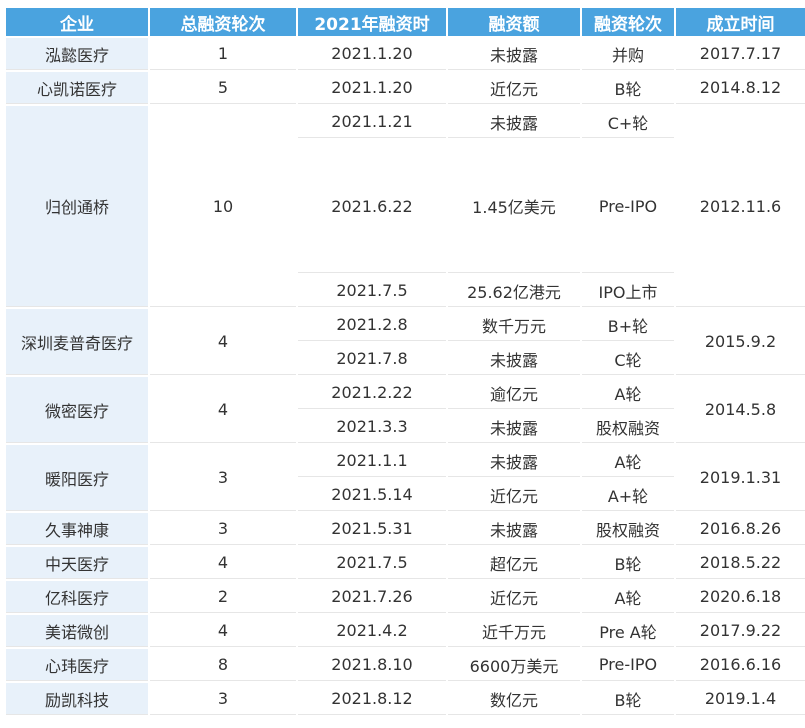  Describe the element at coordinates (77, 88) in the screenshot. I see `company-name: 心凯诺医疗` at that location.